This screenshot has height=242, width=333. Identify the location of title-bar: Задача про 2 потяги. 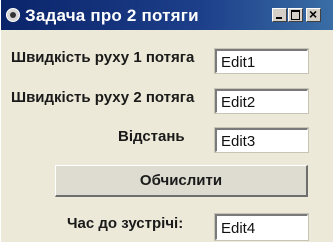
(167, 15).